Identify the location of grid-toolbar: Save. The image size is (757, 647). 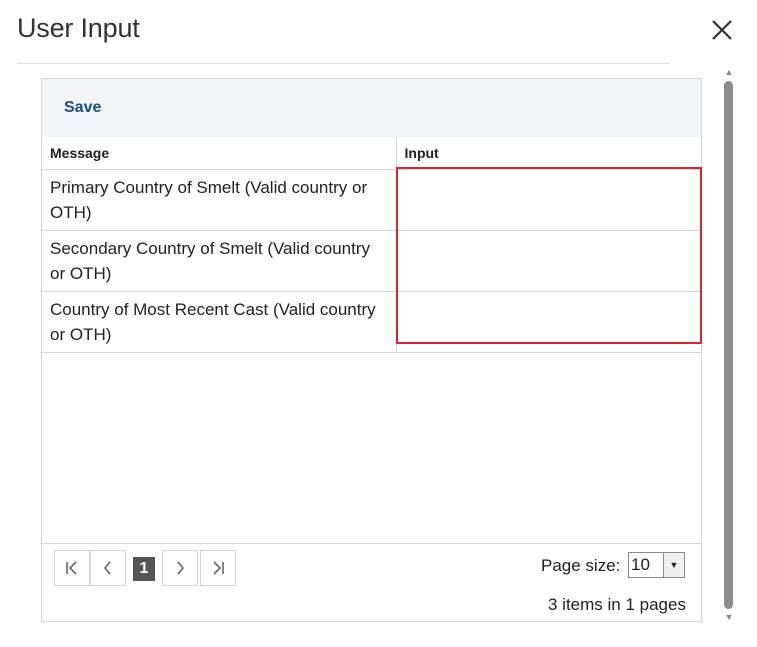
(371, 108).